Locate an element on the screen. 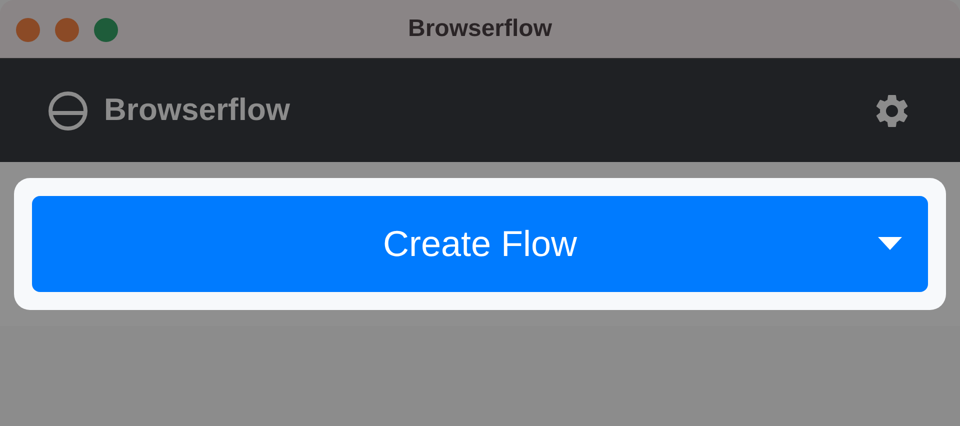 Image resolution: width=960 pixels, height=426 pixels. window-title: Browserflow is located at coordinates (480, 29).